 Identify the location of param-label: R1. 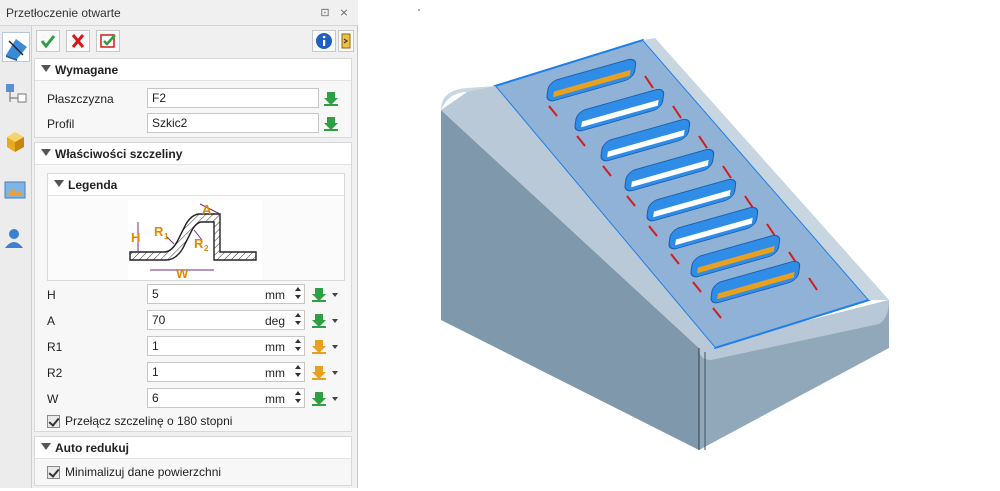
(55, 347).